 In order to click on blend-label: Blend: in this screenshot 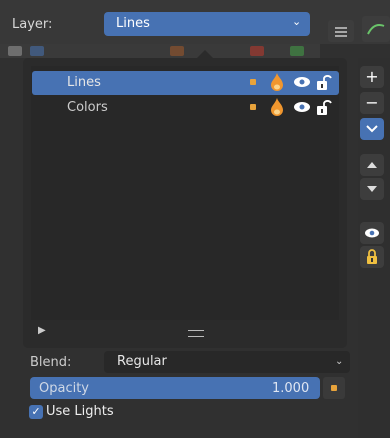, I will do `click(51, 362)`.